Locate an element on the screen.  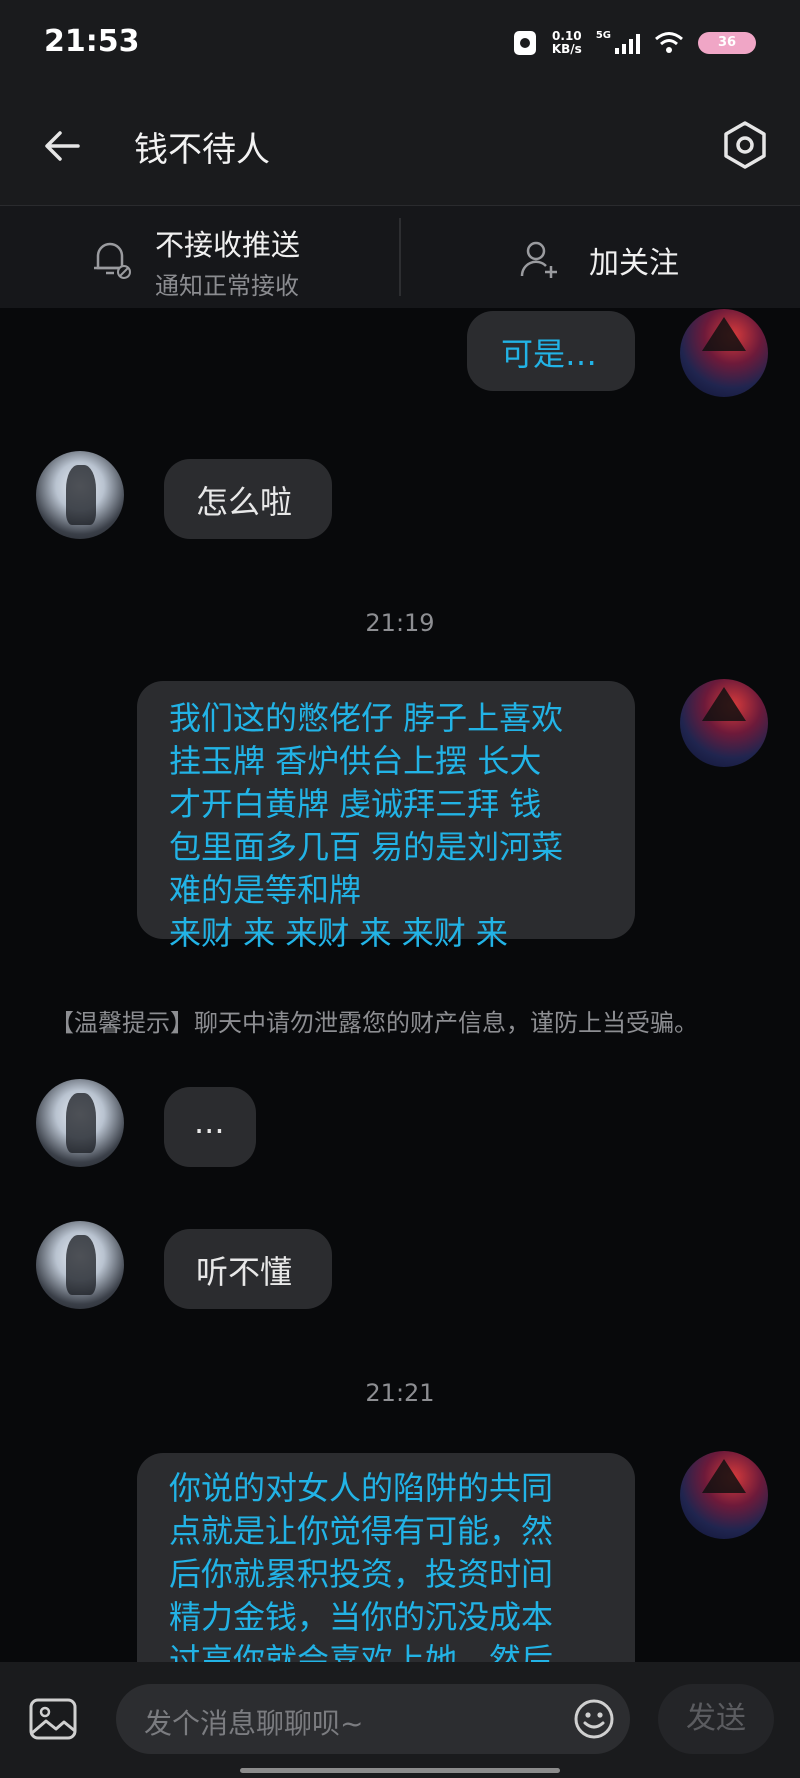
nfc-icon is located at coordinates (524, 43).